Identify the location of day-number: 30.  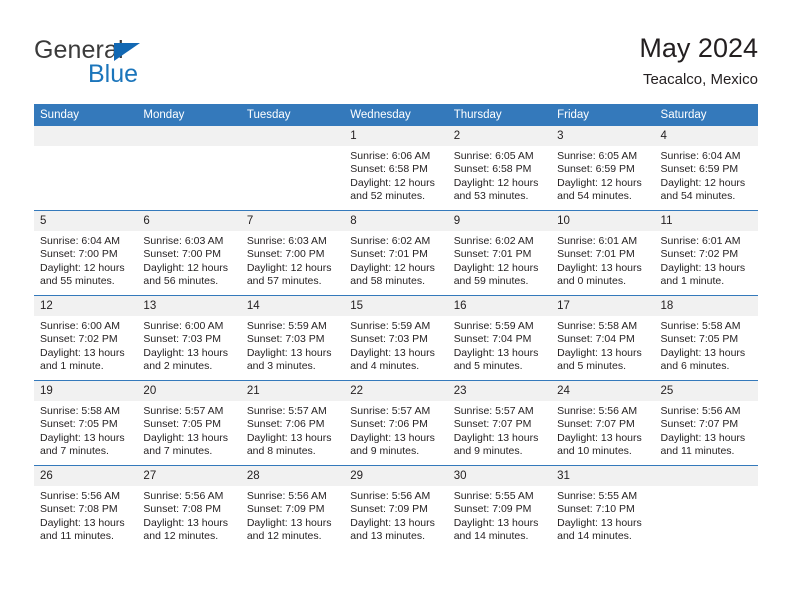
(499, 476).